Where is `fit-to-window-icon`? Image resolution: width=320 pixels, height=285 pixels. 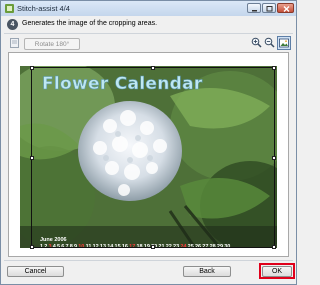 fit-to-window-icon is located at coordinates (284, 43).